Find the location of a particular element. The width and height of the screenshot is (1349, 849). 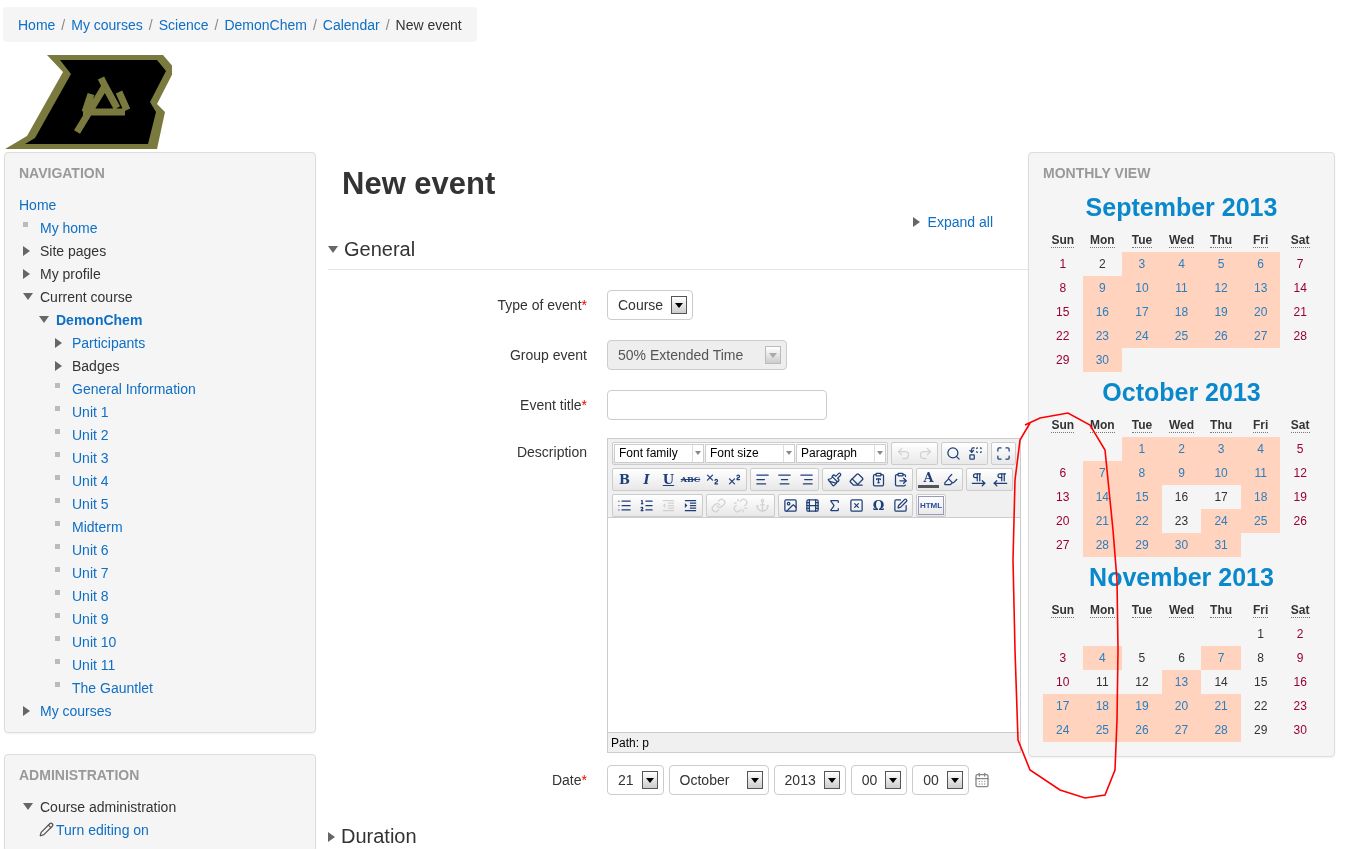

nav-link: Home is located at coordinates (38, 204).